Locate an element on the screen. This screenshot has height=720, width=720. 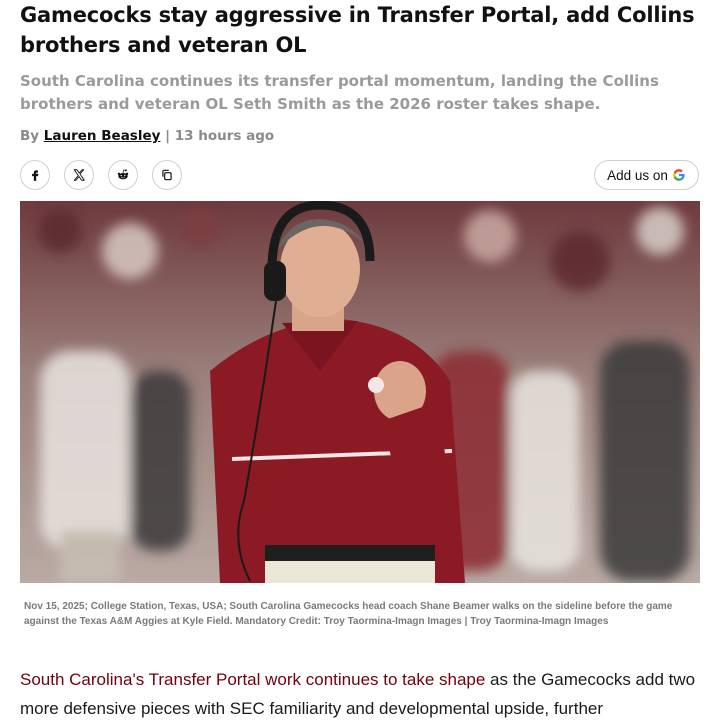
x-icon is located at coordinates (79, 175).